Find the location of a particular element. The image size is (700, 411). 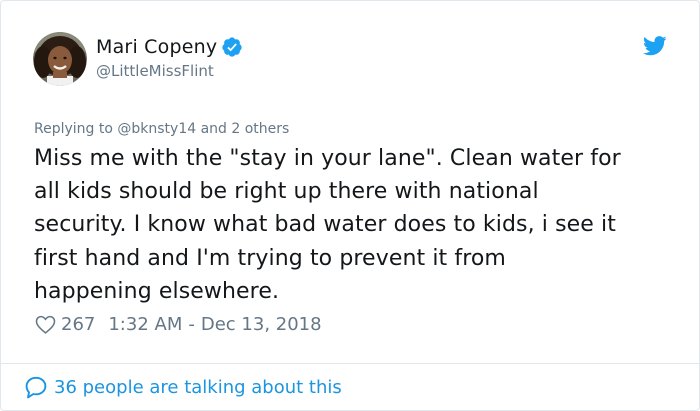

like-count: 267 is located at coordinates (78, 324).